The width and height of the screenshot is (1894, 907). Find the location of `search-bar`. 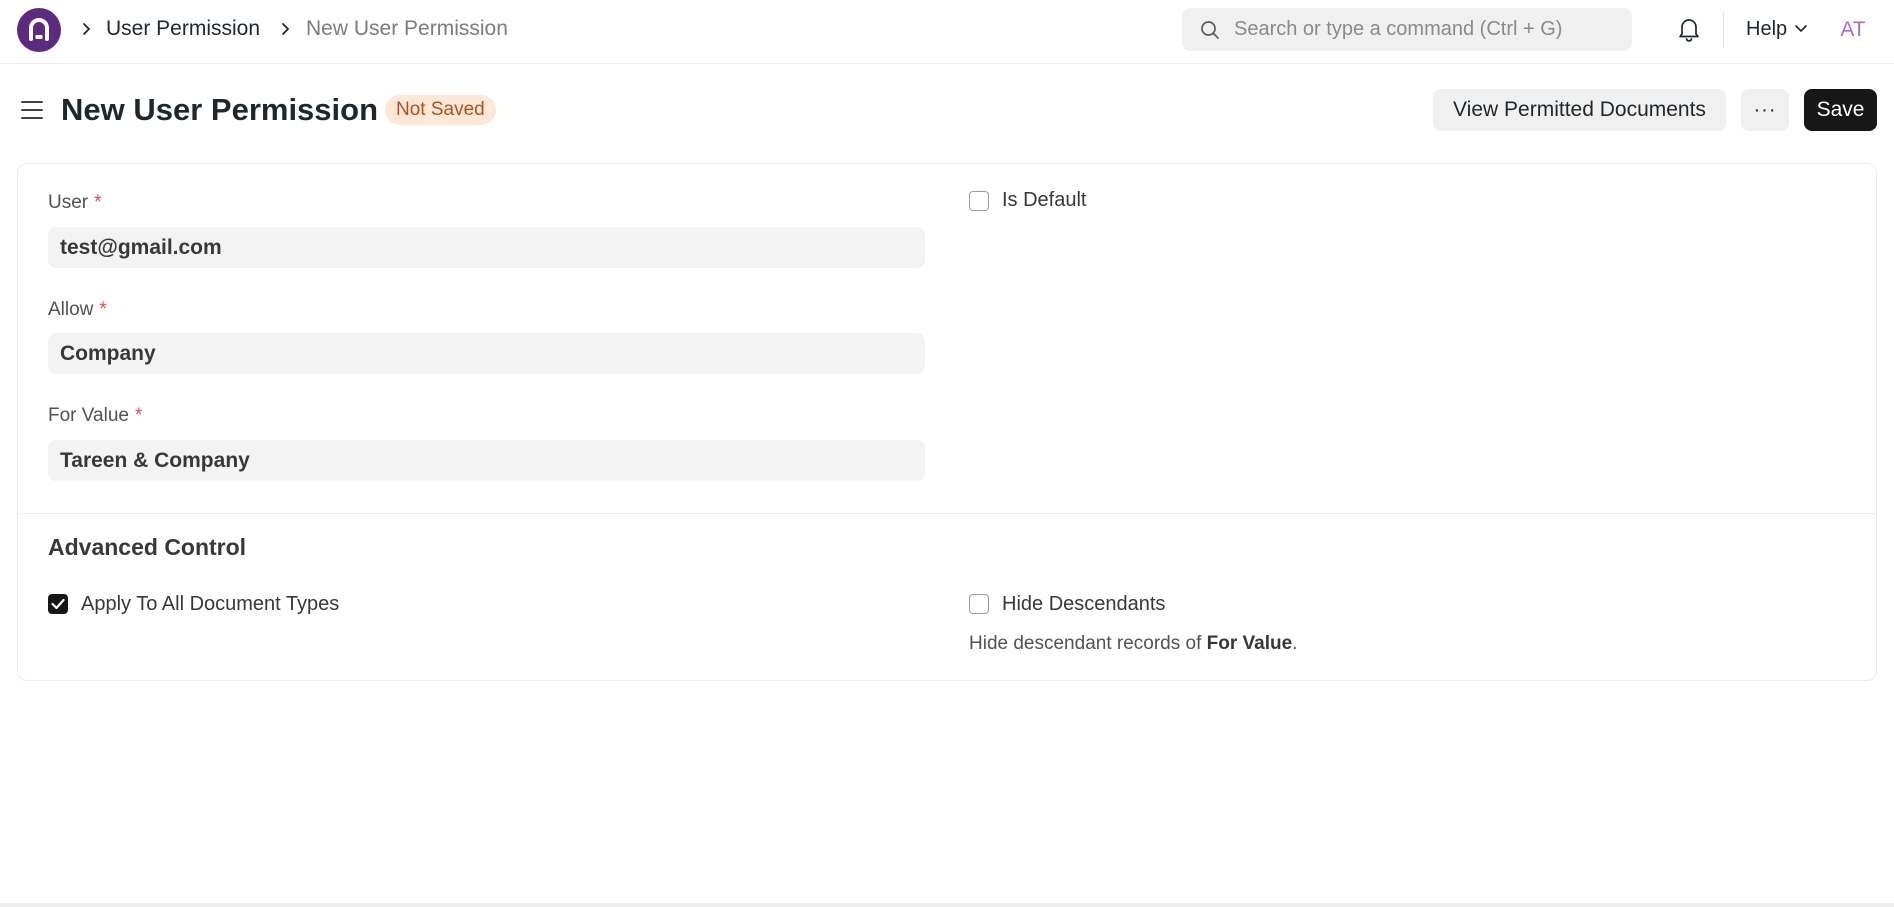

search-bar is located at coordinates (1407, 29).